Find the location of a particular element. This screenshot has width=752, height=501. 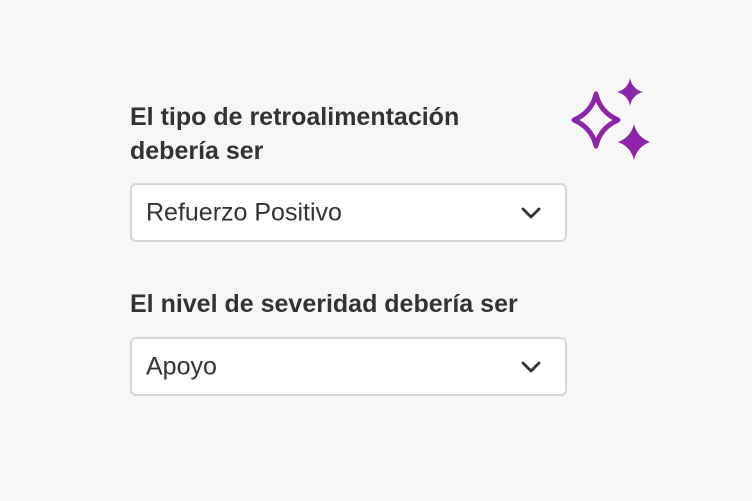

severity-level-value: Apoyo is located at coordinates (181, 366).